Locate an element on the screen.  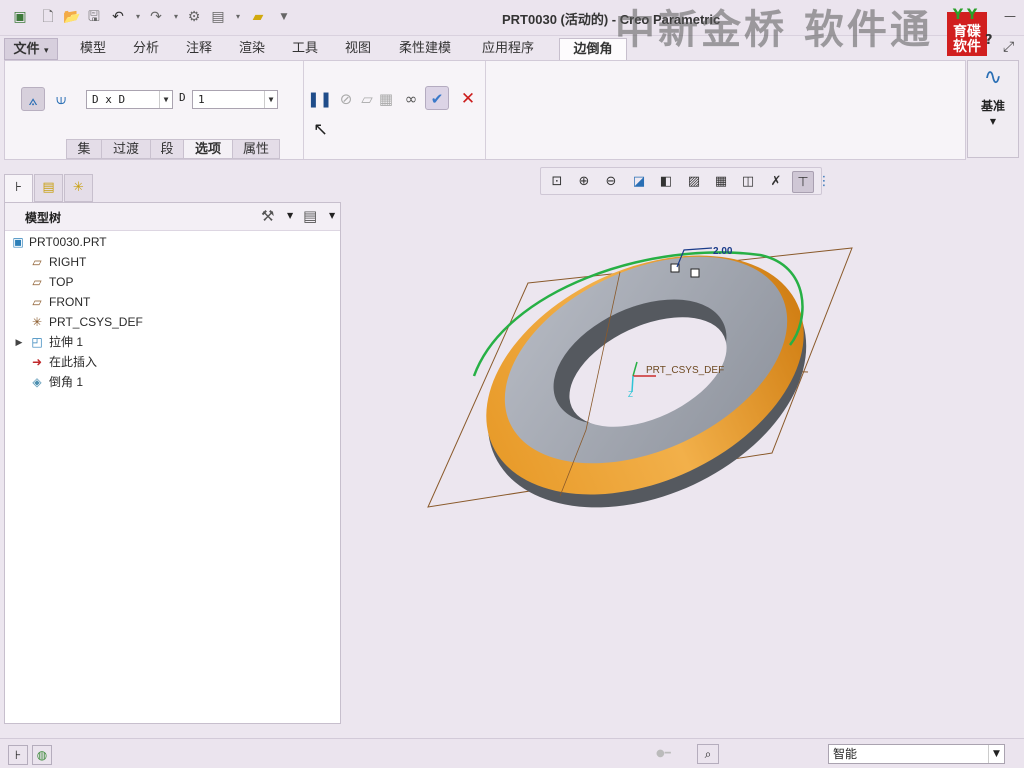
zoom-in-icon: ⊕ is located at coordinates (584, 182).